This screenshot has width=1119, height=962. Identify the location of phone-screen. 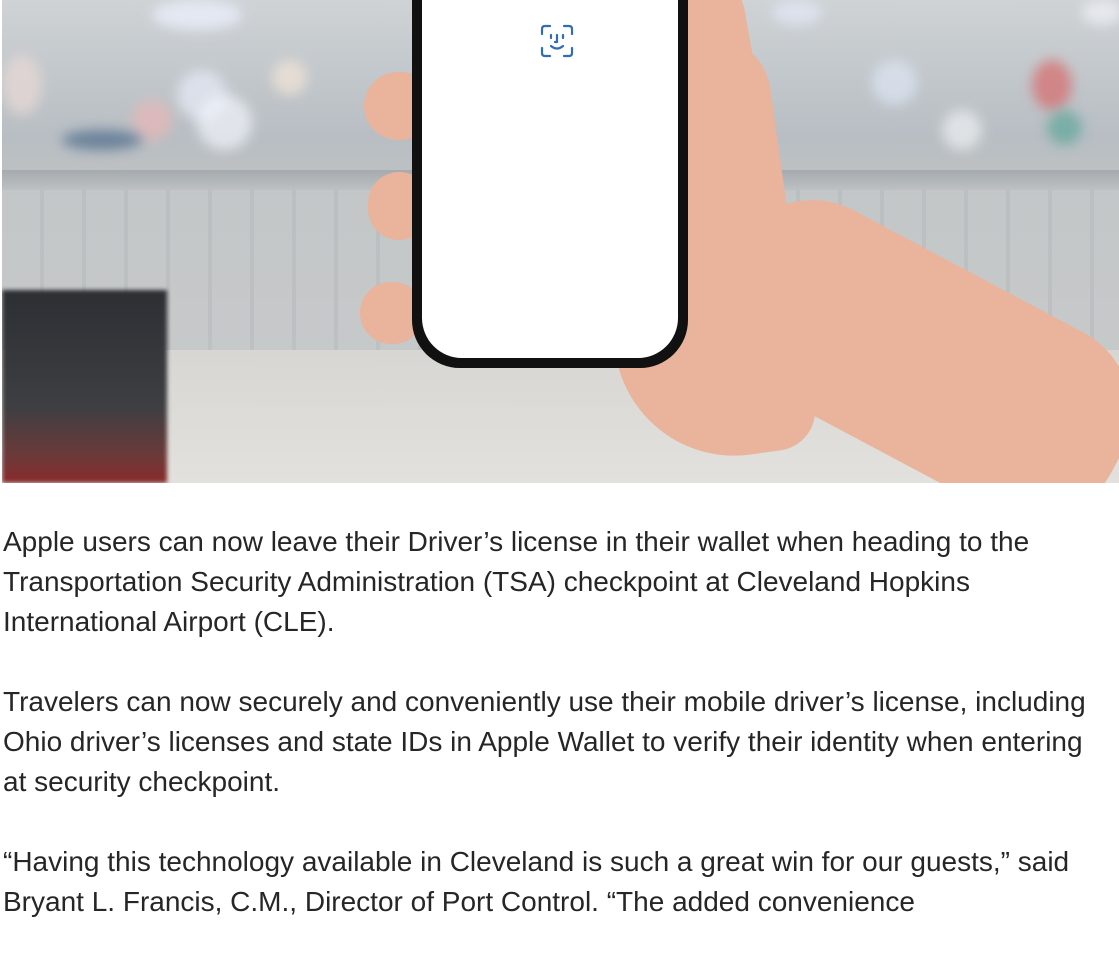
(550, 179).